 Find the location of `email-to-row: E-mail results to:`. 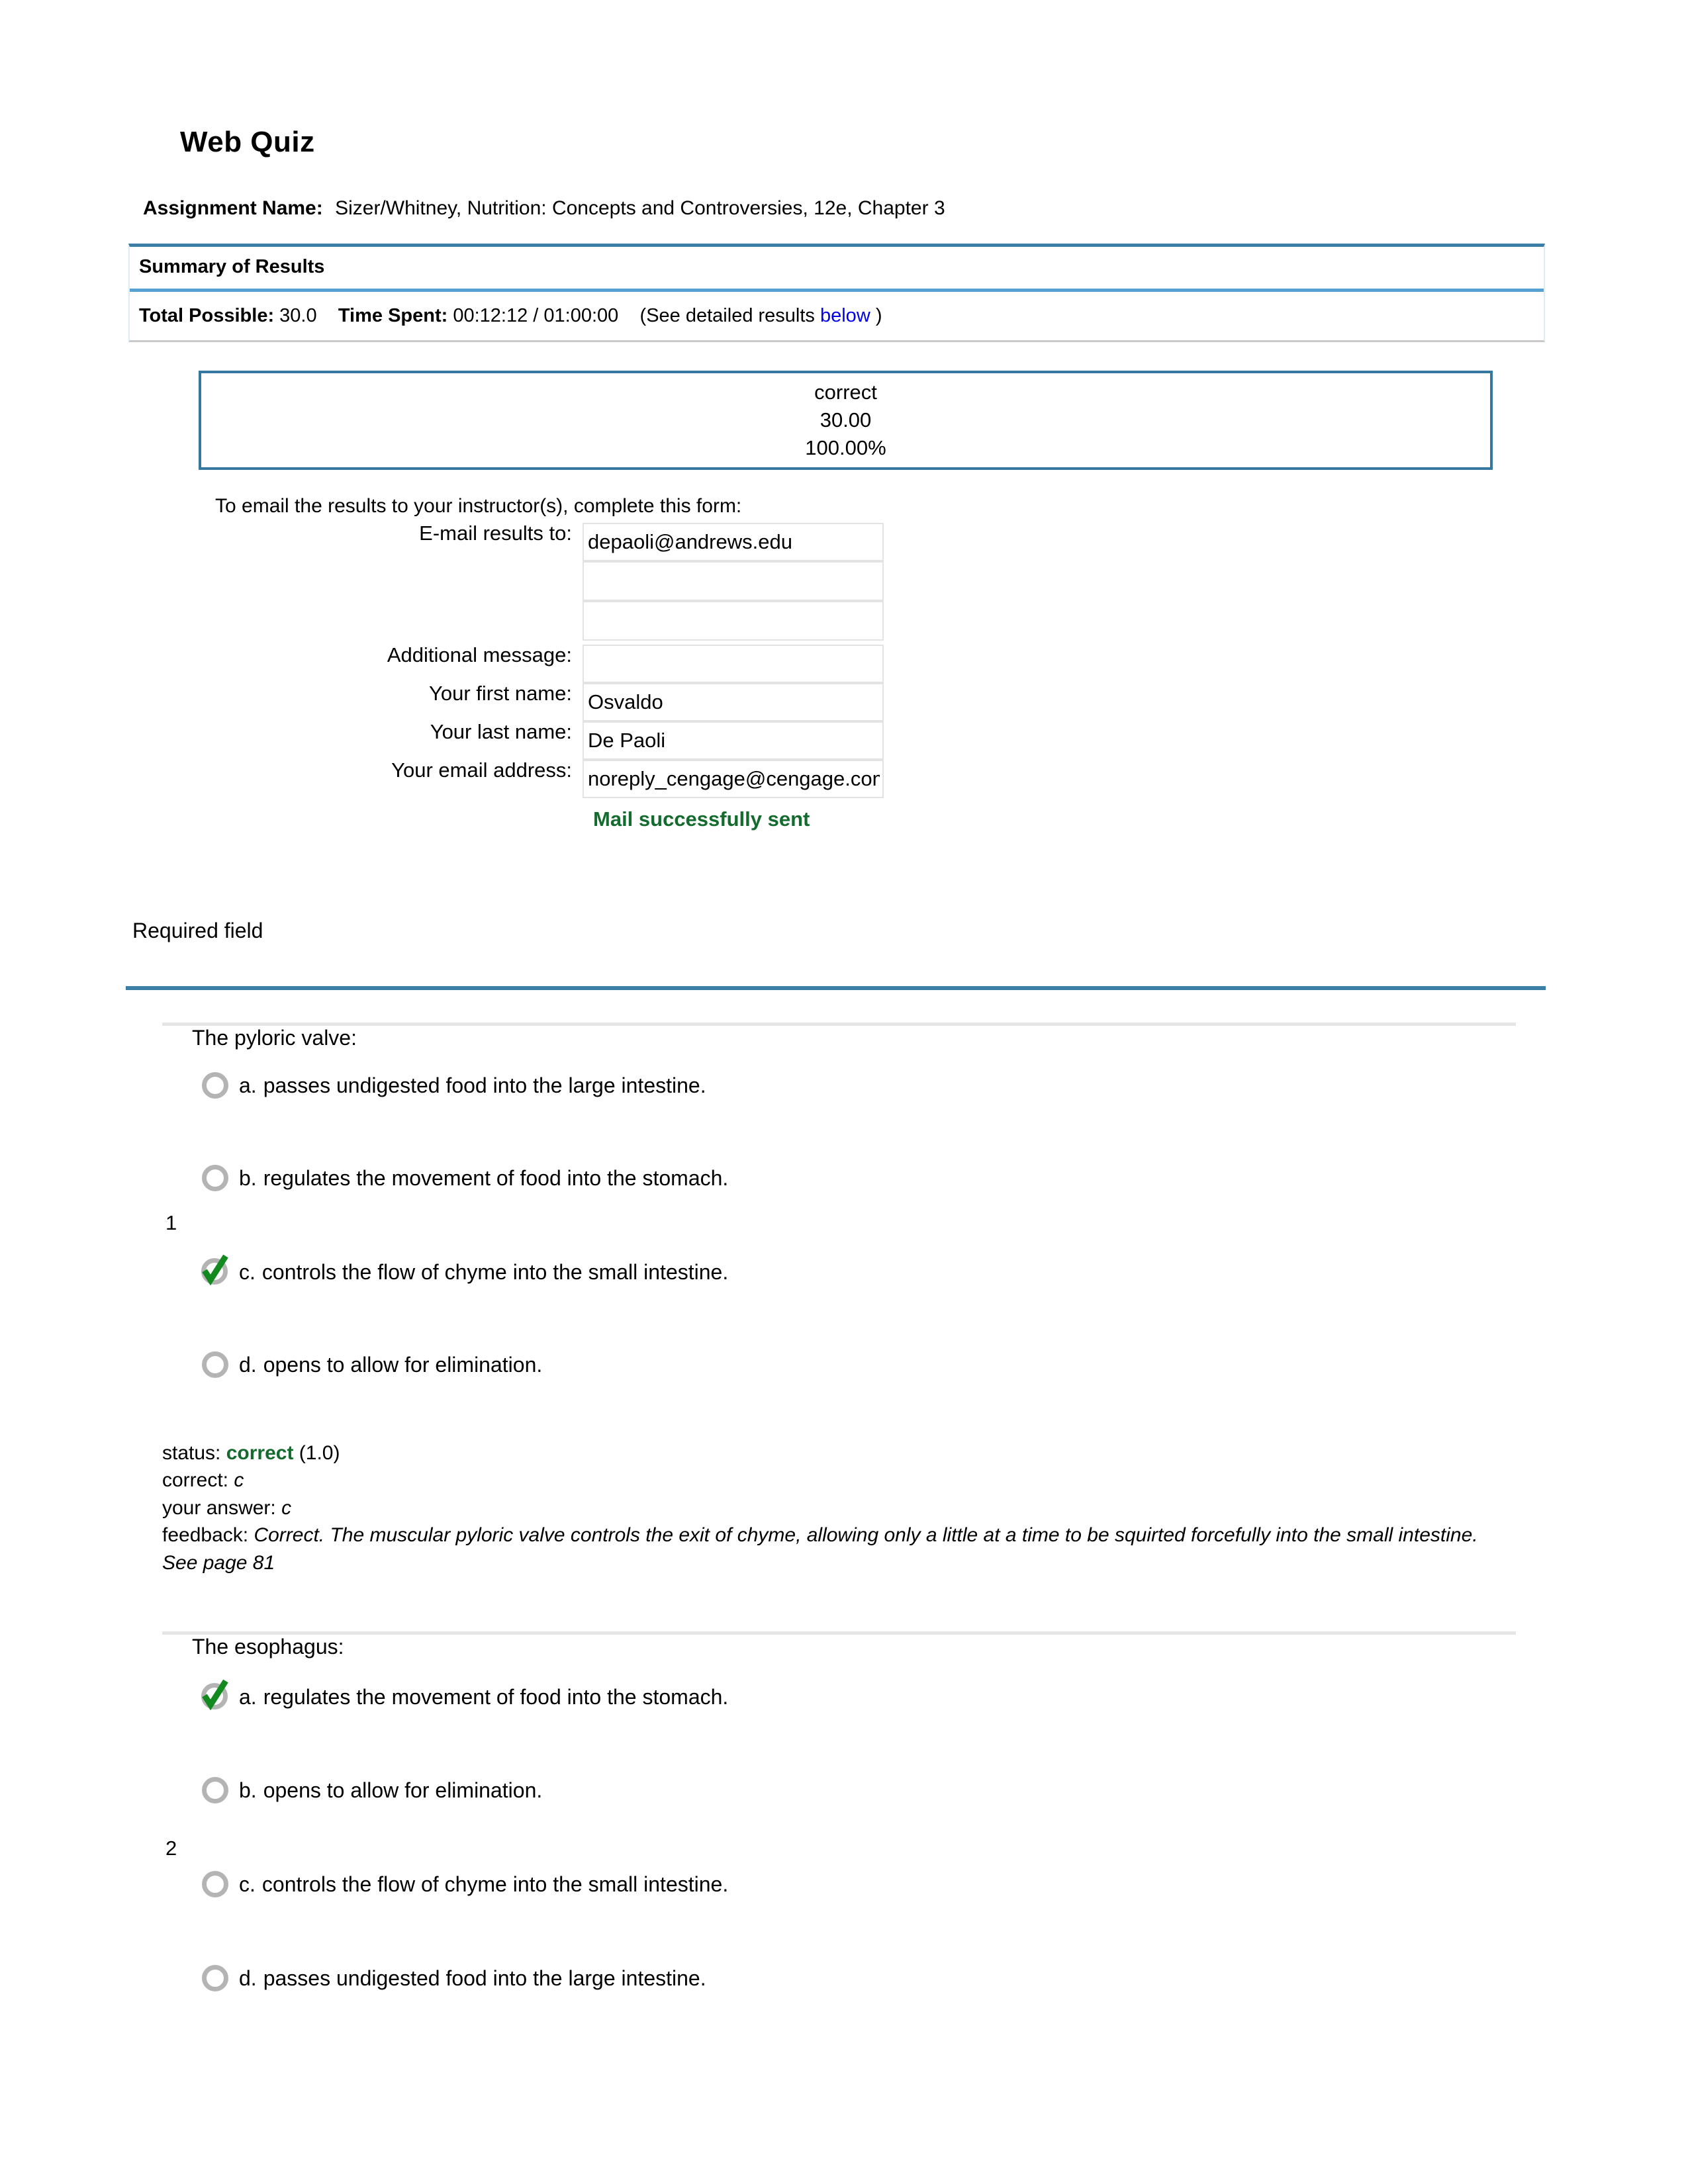

email-to-row: E-mail results to: is located at coordinates (563, 582).